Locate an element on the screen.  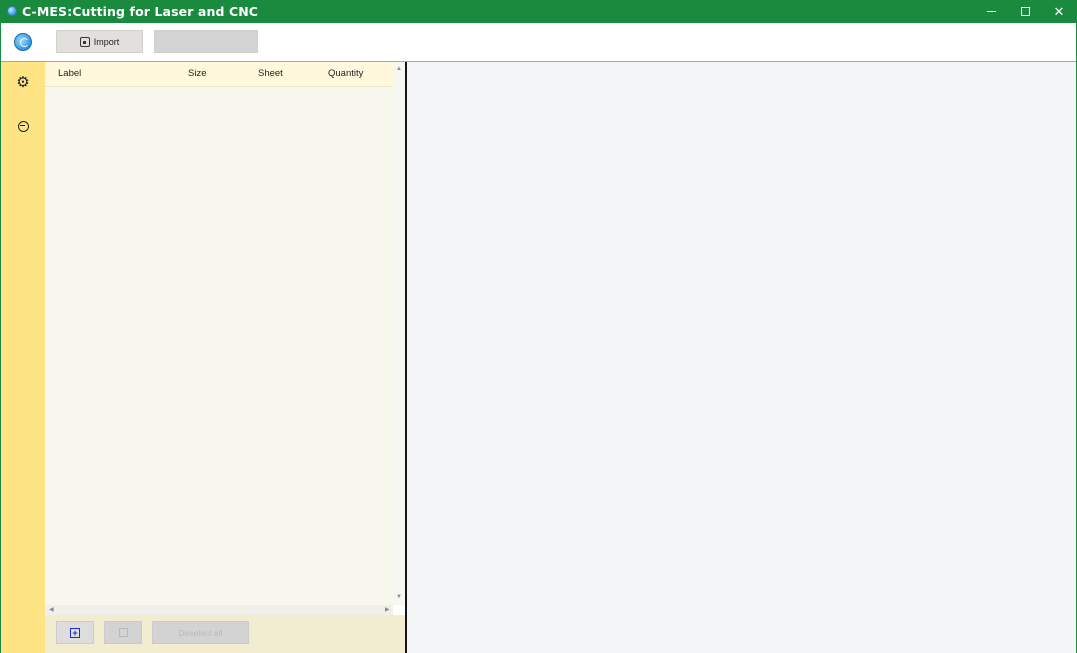
column-header-sheet: Sheet is located at coordinates (270, 73).